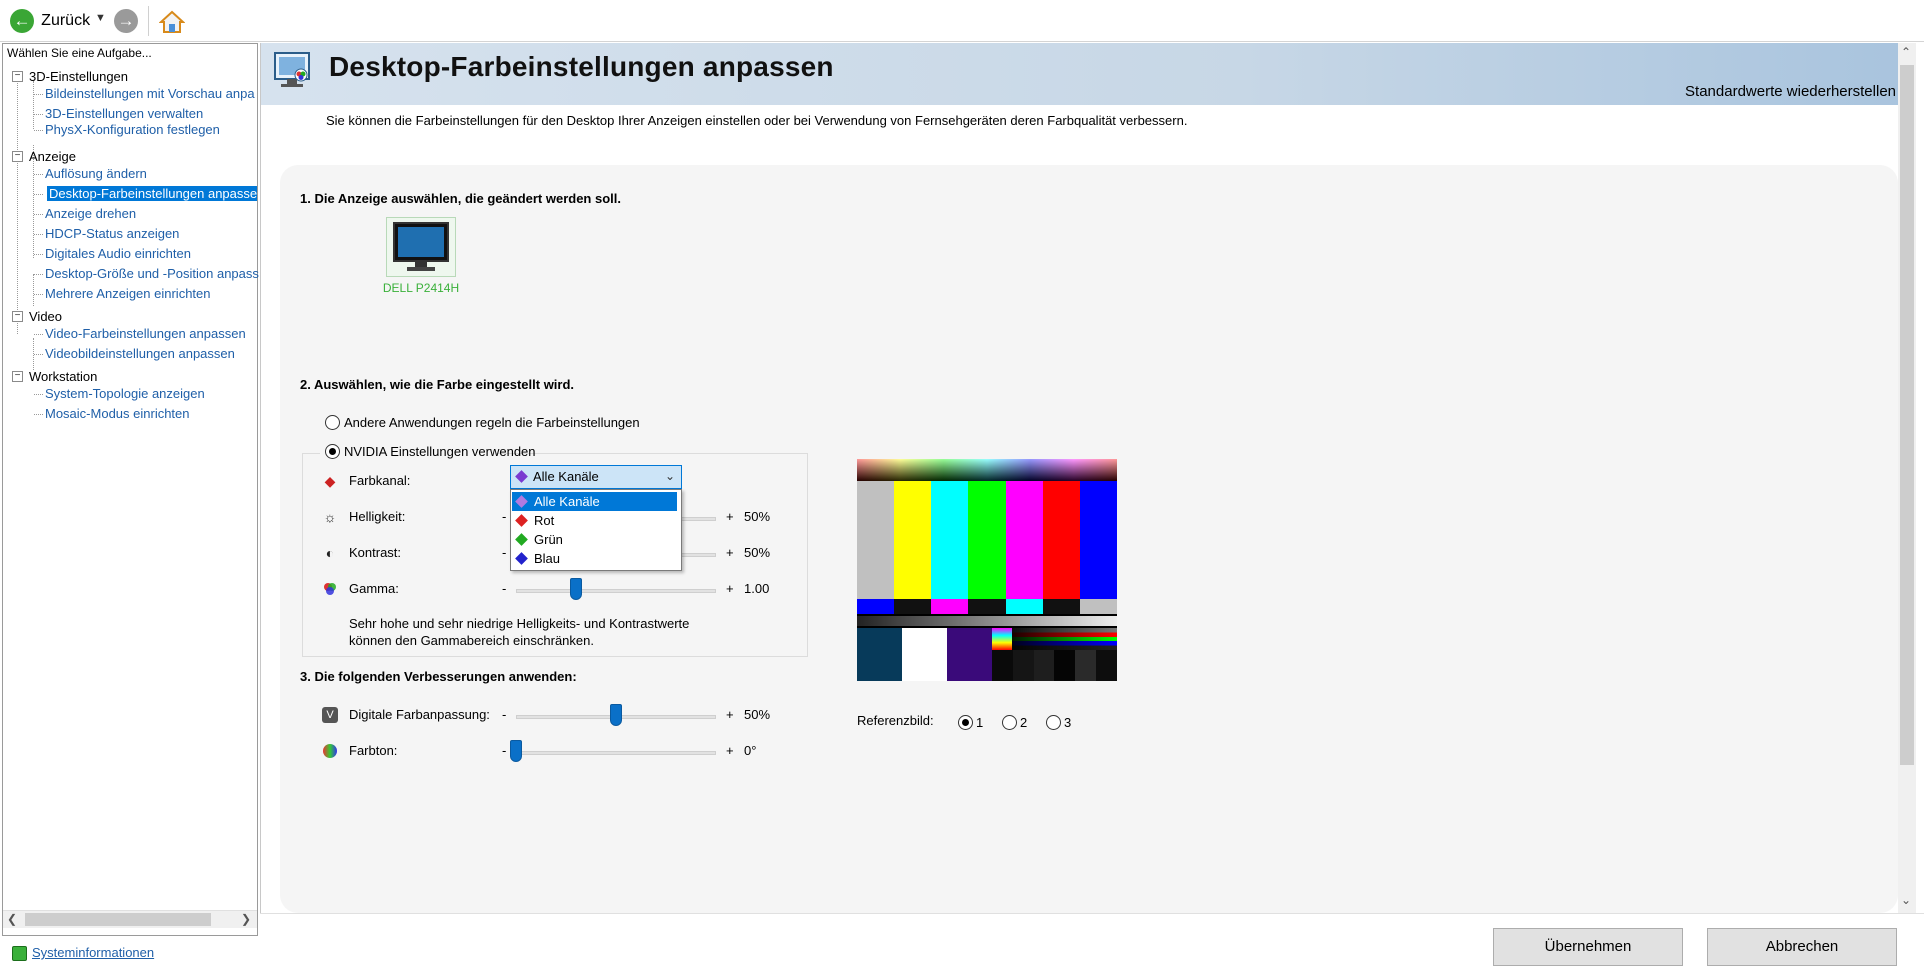  What do you see at coordinates (330, 517) in the screenshot?
I see `brightness-icon: ☼` at bounding box center [330, 517].